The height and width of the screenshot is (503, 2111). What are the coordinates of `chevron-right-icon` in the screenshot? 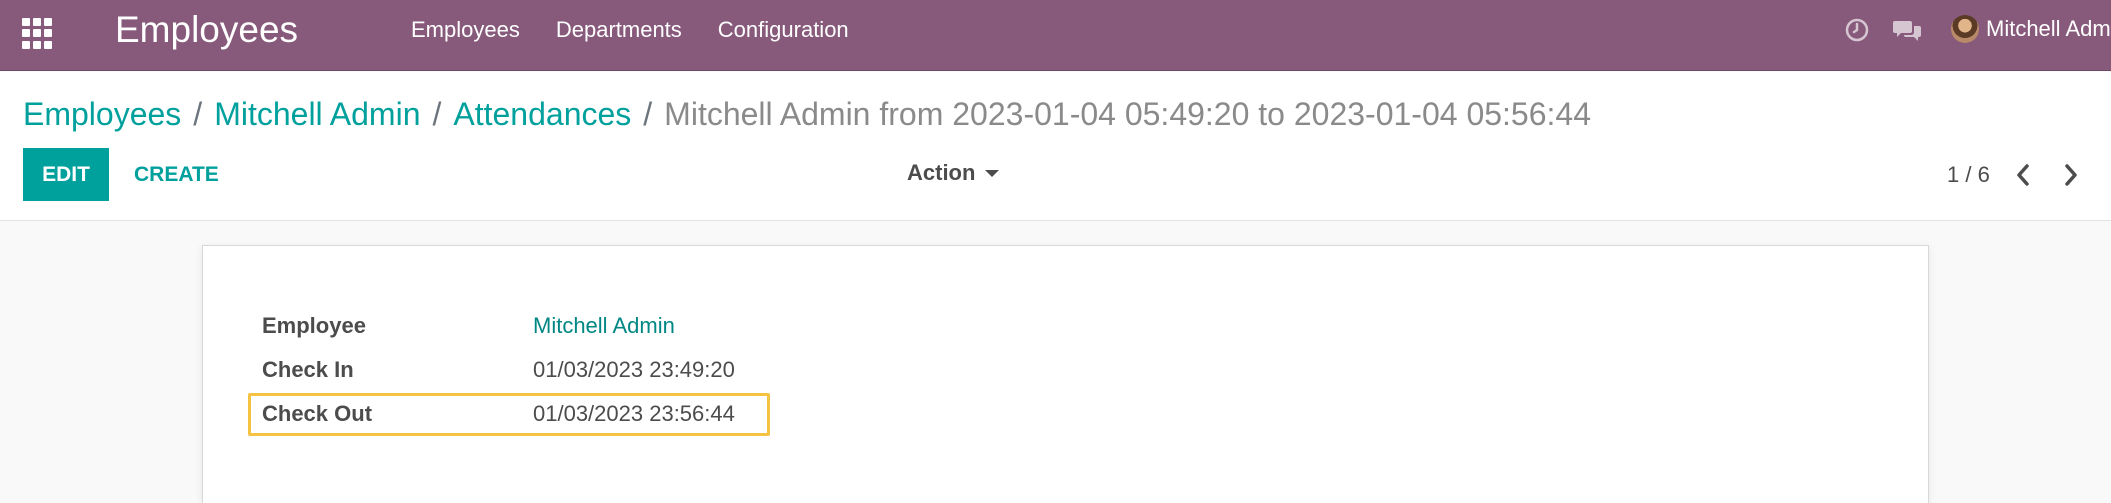 It's located at (2071, 175).